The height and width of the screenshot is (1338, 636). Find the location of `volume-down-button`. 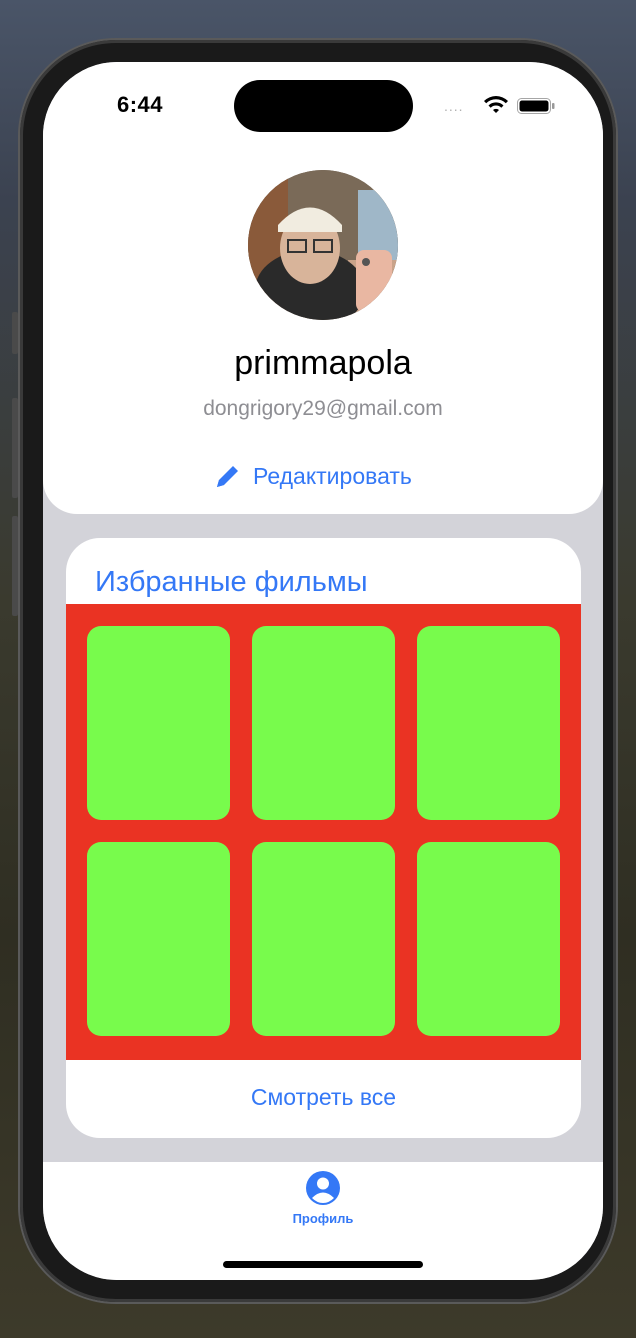

volume-down-button is located at coordinates (15, 566).